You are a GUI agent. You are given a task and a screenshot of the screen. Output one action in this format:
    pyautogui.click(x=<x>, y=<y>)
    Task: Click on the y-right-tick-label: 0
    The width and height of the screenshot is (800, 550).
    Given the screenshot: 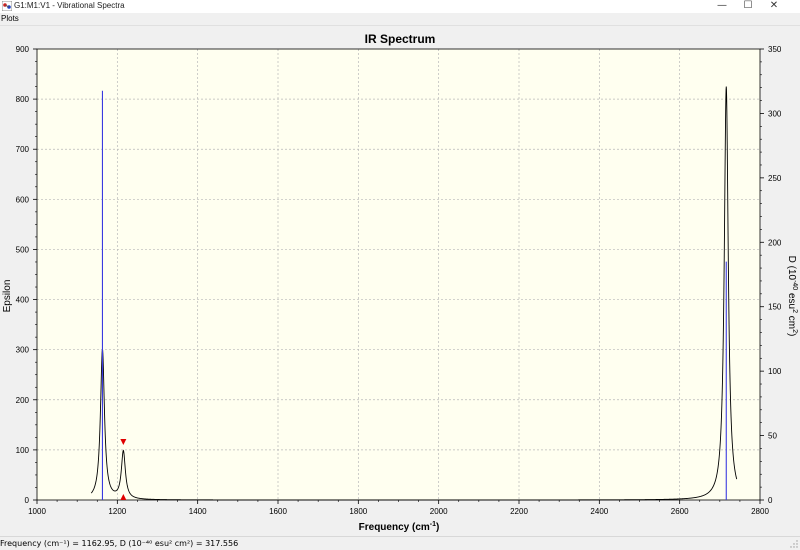 What is the action you would take?
    pyautogui.click(x=770, y=500)
    